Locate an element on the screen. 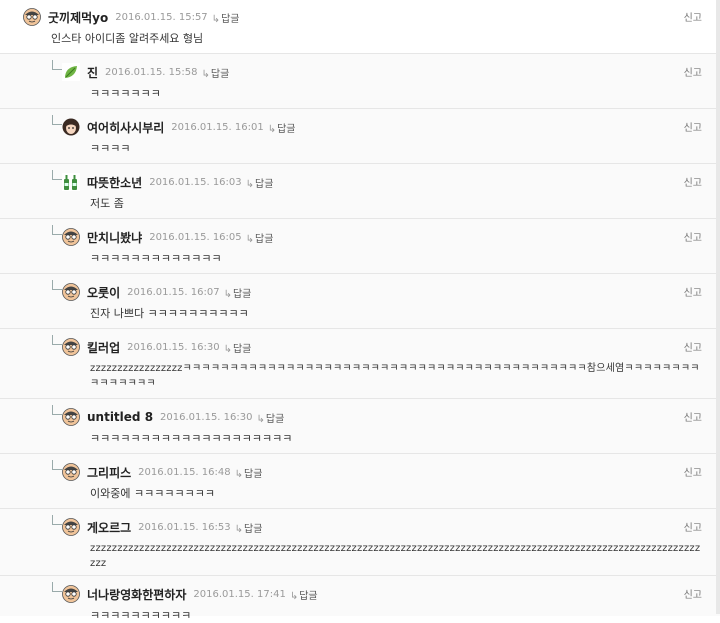  comment-text: ㅋㅋㅋㅋㅋㅋㅋㅋㅋㅋ is located at coordinates (141, 615).